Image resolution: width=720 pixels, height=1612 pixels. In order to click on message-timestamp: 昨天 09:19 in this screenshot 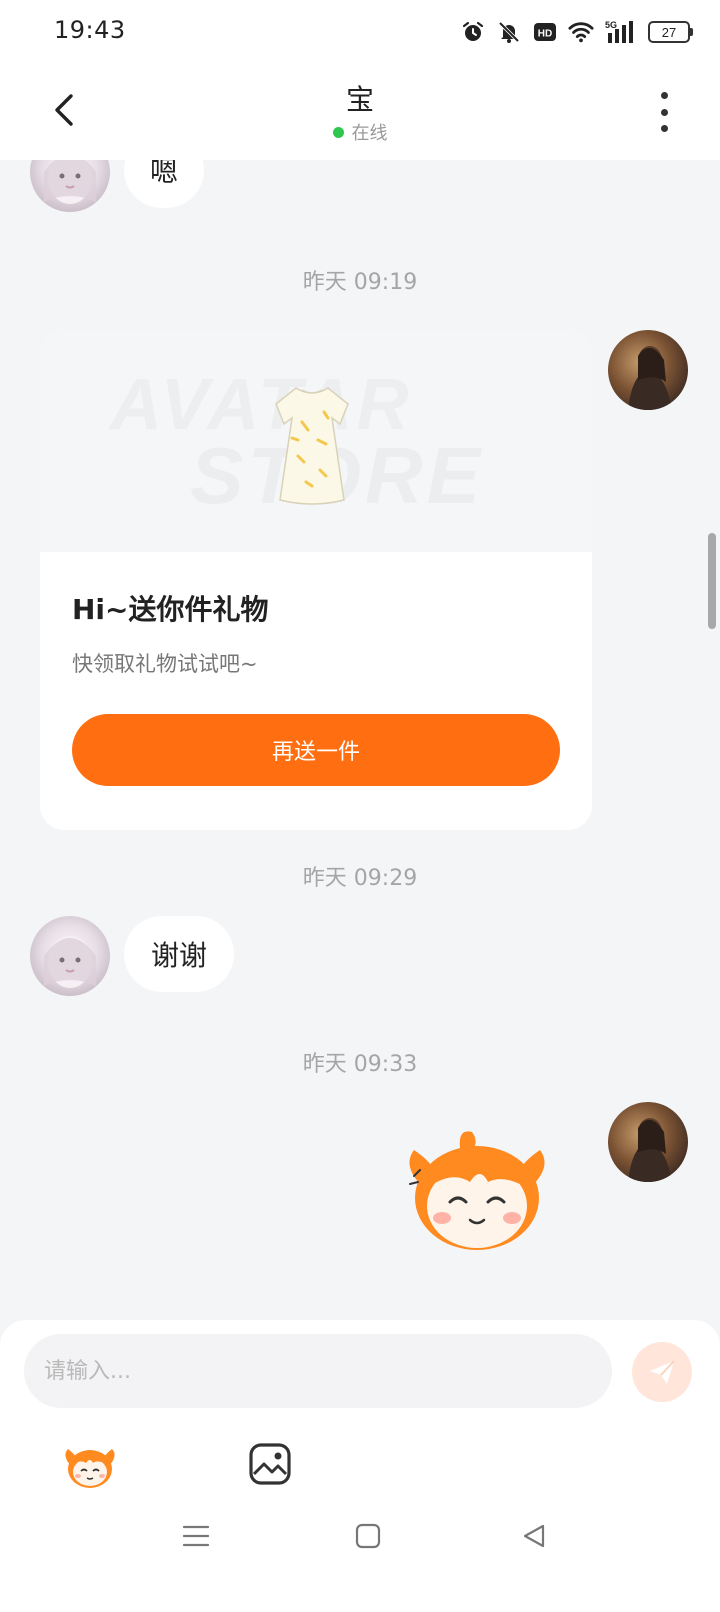, I will do `click(360, 282)`.